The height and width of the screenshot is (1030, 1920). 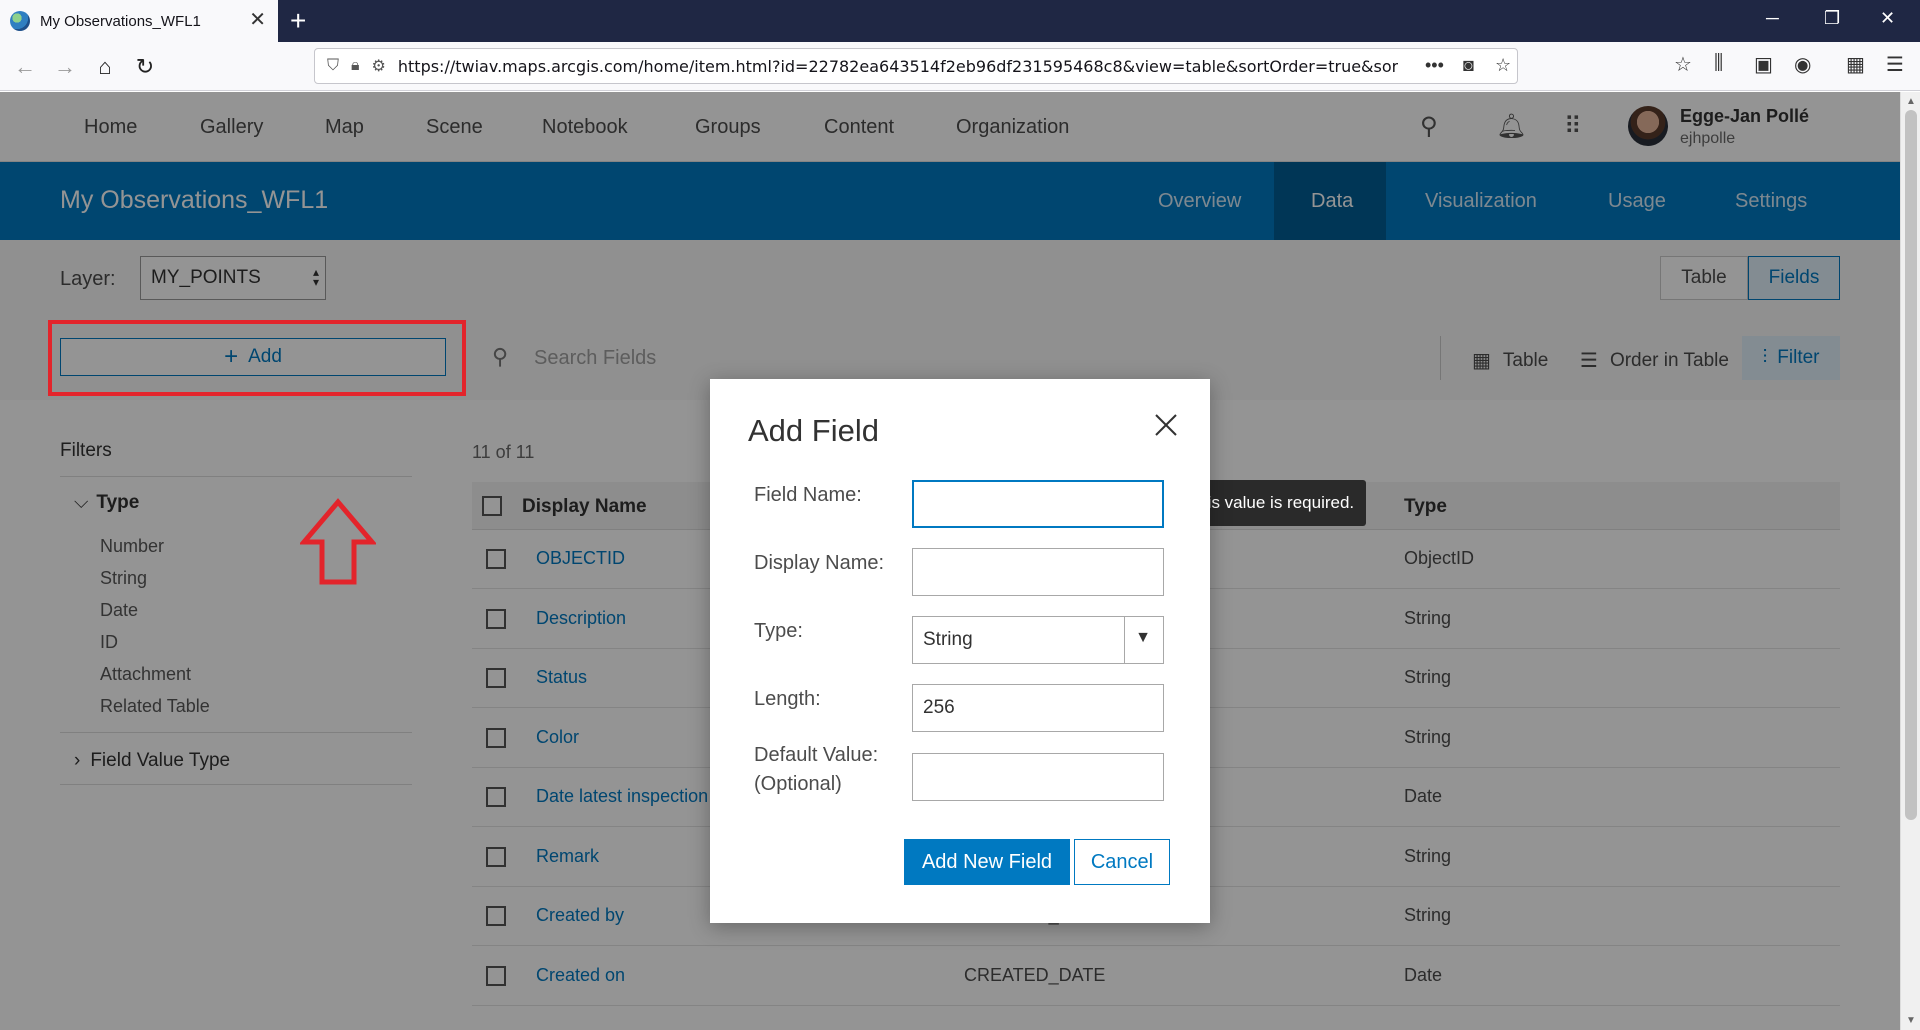 I want to click on type-select-value: String, so click(x=948, y=639).